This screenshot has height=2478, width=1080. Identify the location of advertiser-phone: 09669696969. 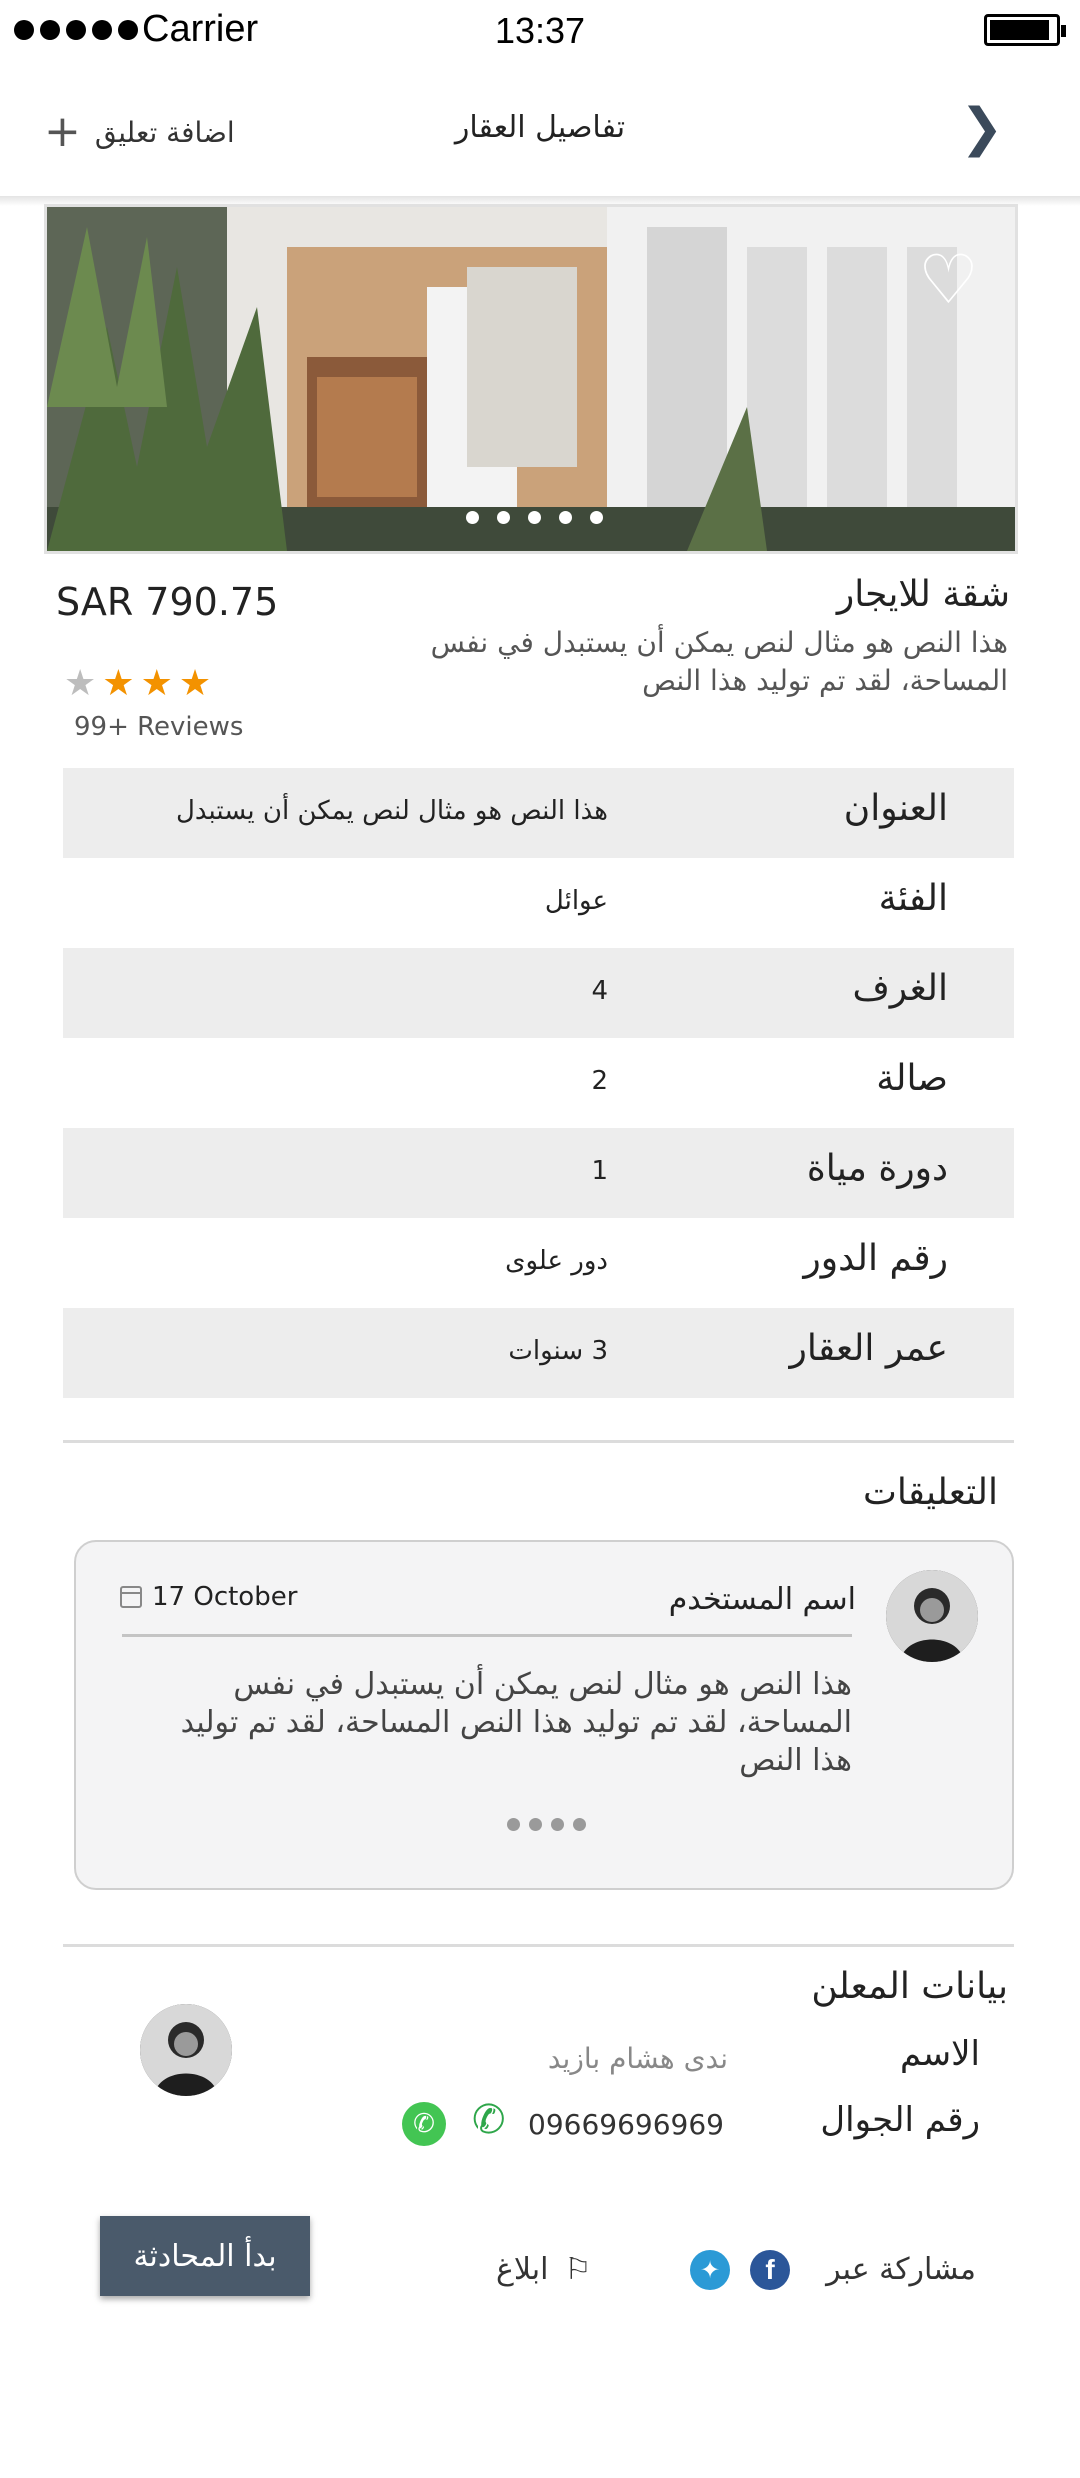
(626, 2124).